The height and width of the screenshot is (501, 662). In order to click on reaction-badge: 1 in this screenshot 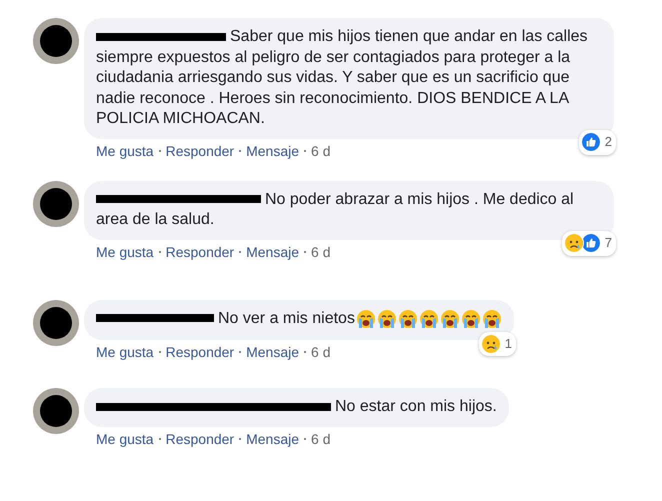, I will do `click(497, 344)`.